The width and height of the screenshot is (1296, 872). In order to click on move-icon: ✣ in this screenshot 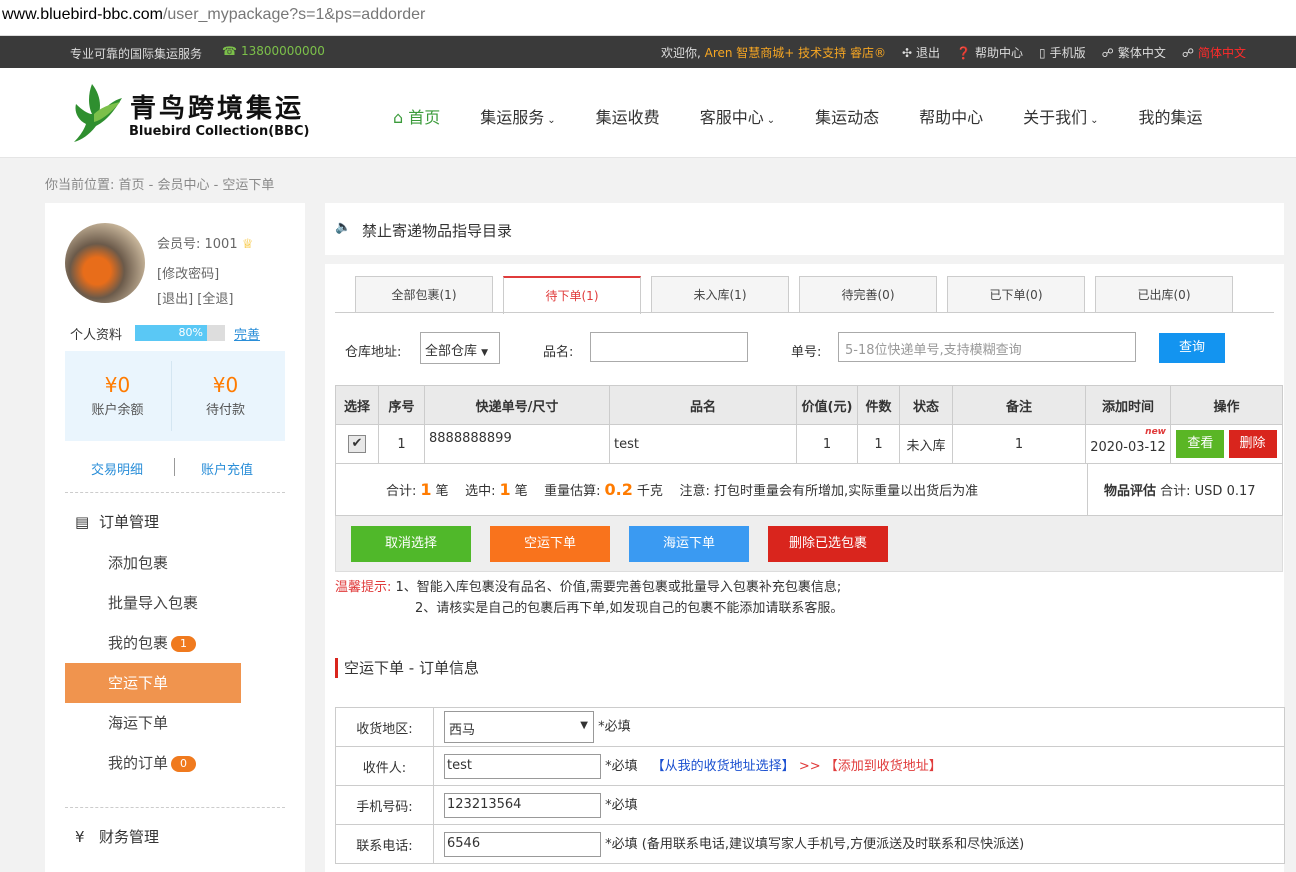, I will do `click(907, 53)`.